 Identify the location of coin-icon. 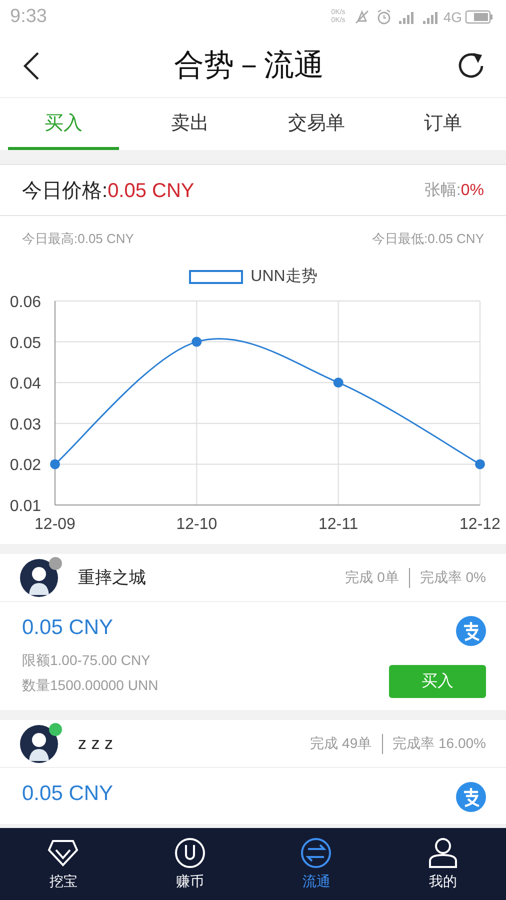
(190, 853).